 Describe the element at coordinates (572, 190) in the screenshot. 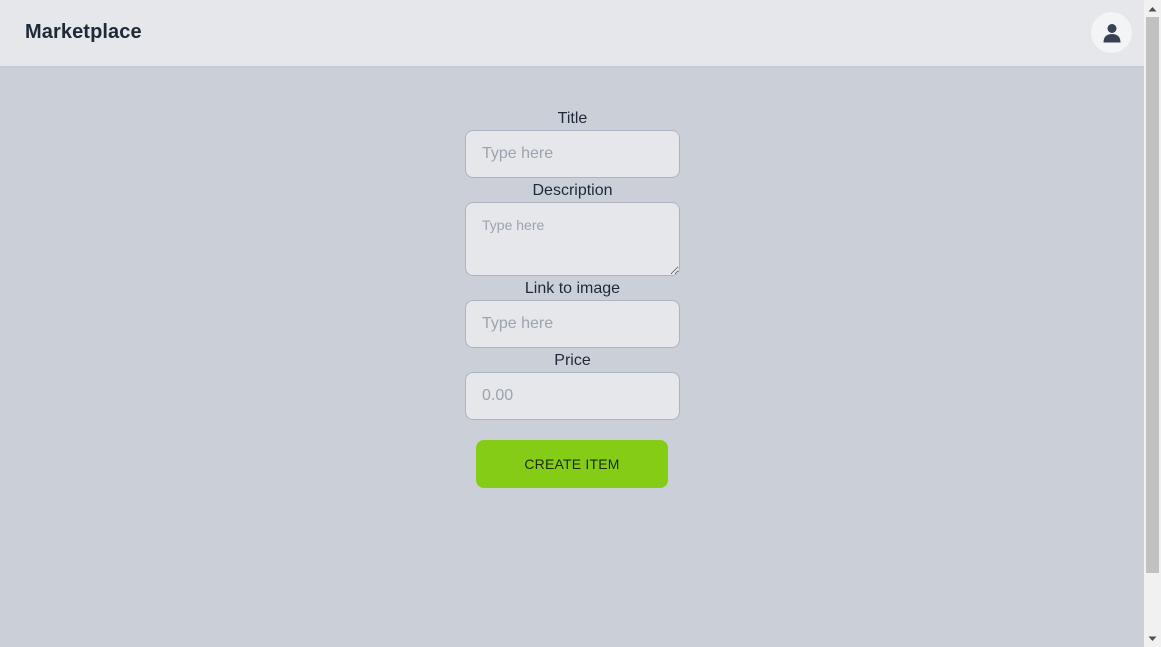

I see `description-label: Description` at that location.